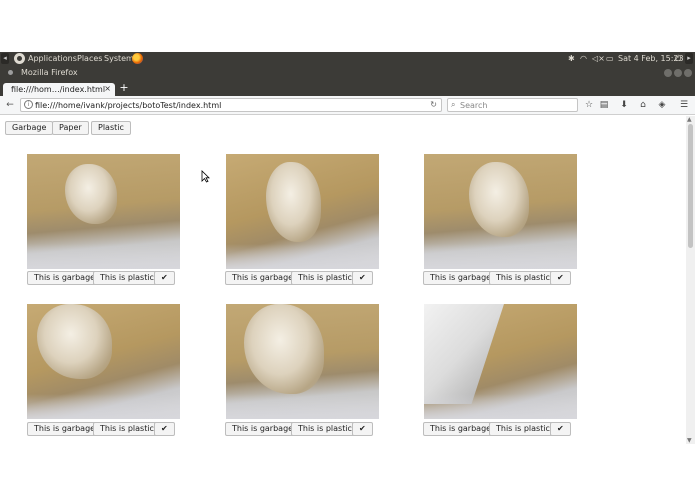 This screenshot has height=494, width=695. What do you see at coordinates (347, 88) in the screenshot?
I see `tab-strip: file:///hom…/index.html × +` at bounding box center [347, 88].